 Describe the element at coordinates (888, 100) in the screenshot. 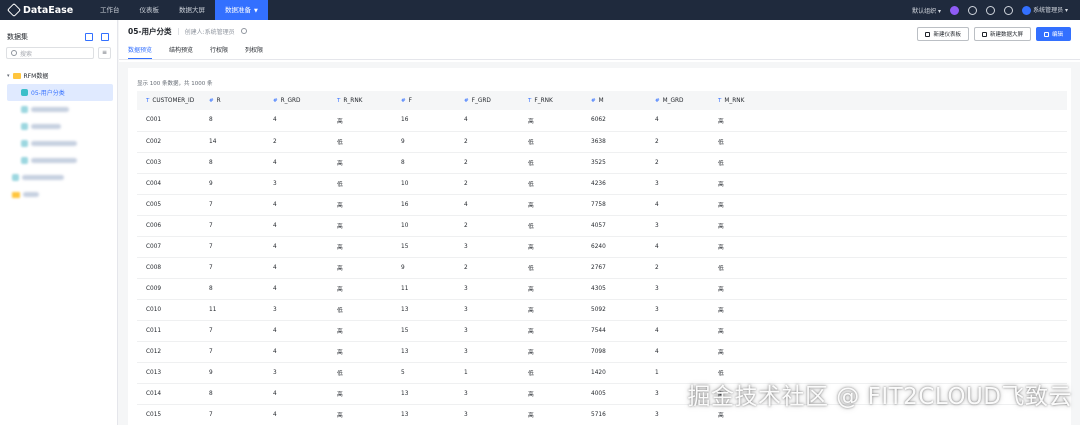

I see `column-header: T M_RNK` at that location.